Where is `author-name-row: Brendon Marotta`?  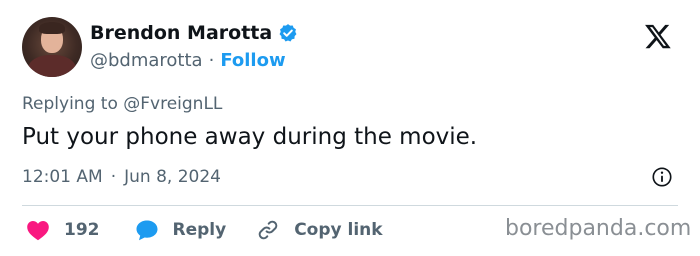
author-name-row: Brendon Marotta is located at coordinates (194, 33).